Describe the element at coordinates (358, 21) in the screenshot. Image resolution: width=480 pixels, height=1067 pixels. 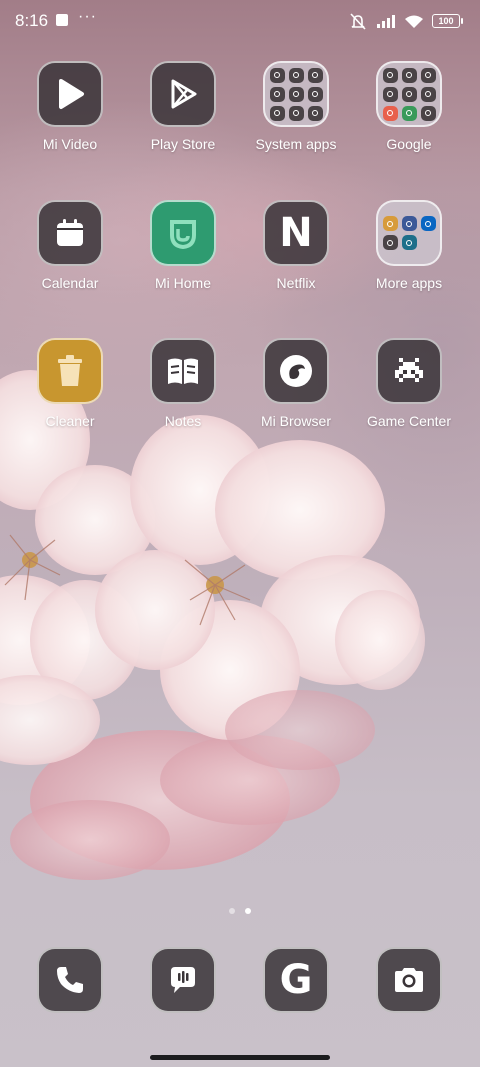
I see `mute-icon` at that location.